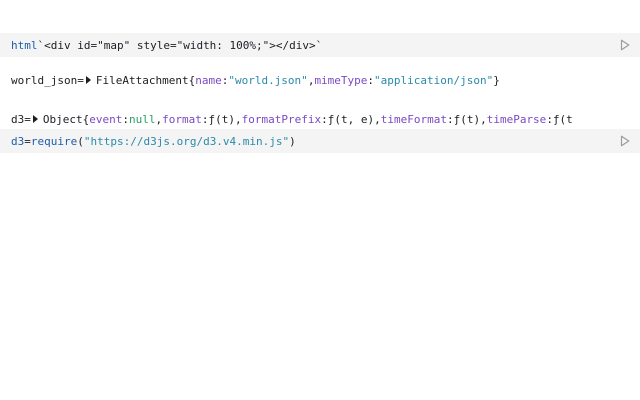 The width and height of the screenshot is (640, 400). Describe the element at coordinates (186, 141) in the screenshot. I see `d3-url-string: "https://d3js.org/d3.v4.min.js"` at that location.